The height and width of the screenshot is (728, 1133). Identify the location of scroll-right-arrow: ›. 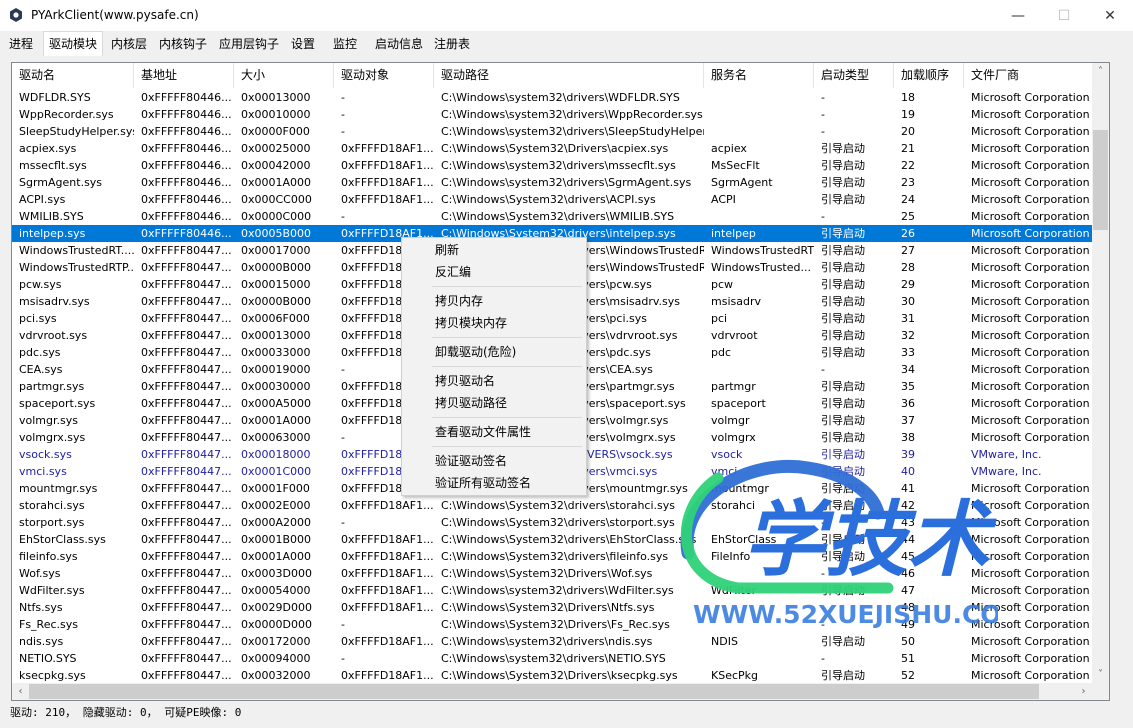
(1083, 691).